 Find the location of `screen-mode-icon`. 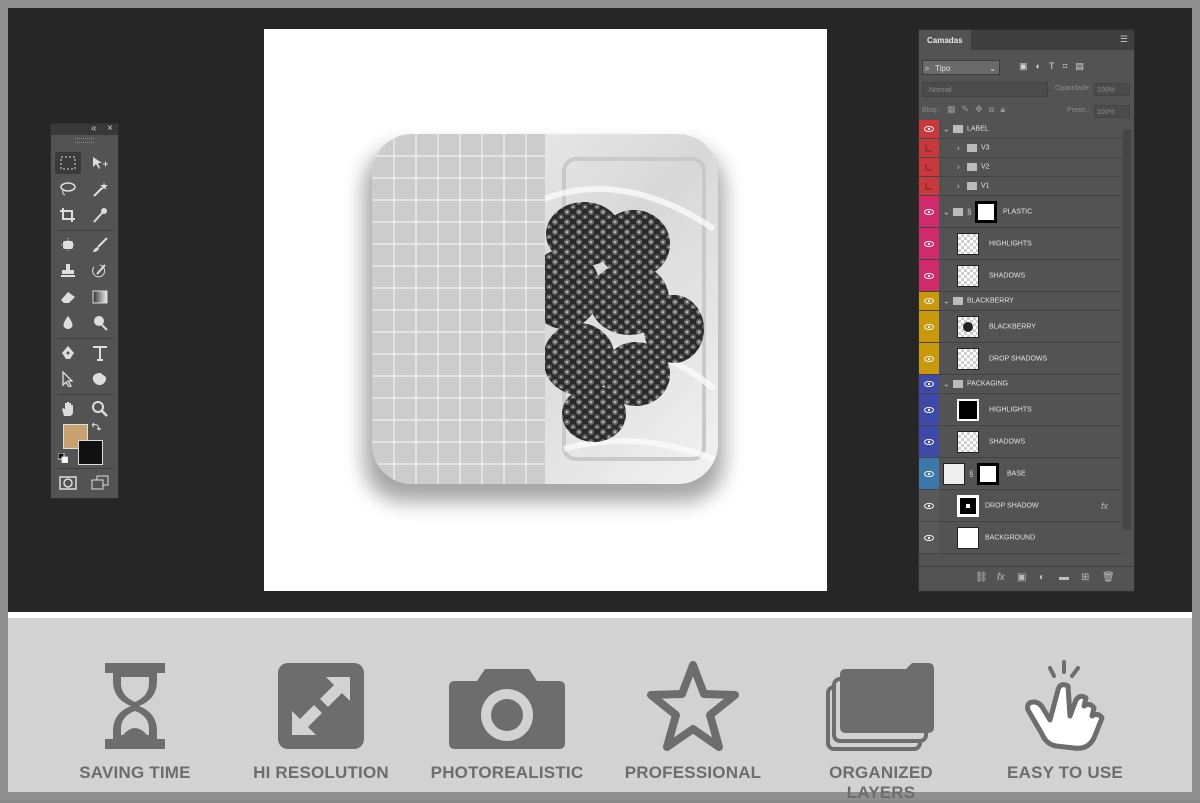

screen-mode-icon is located at coordinates (100, 483).